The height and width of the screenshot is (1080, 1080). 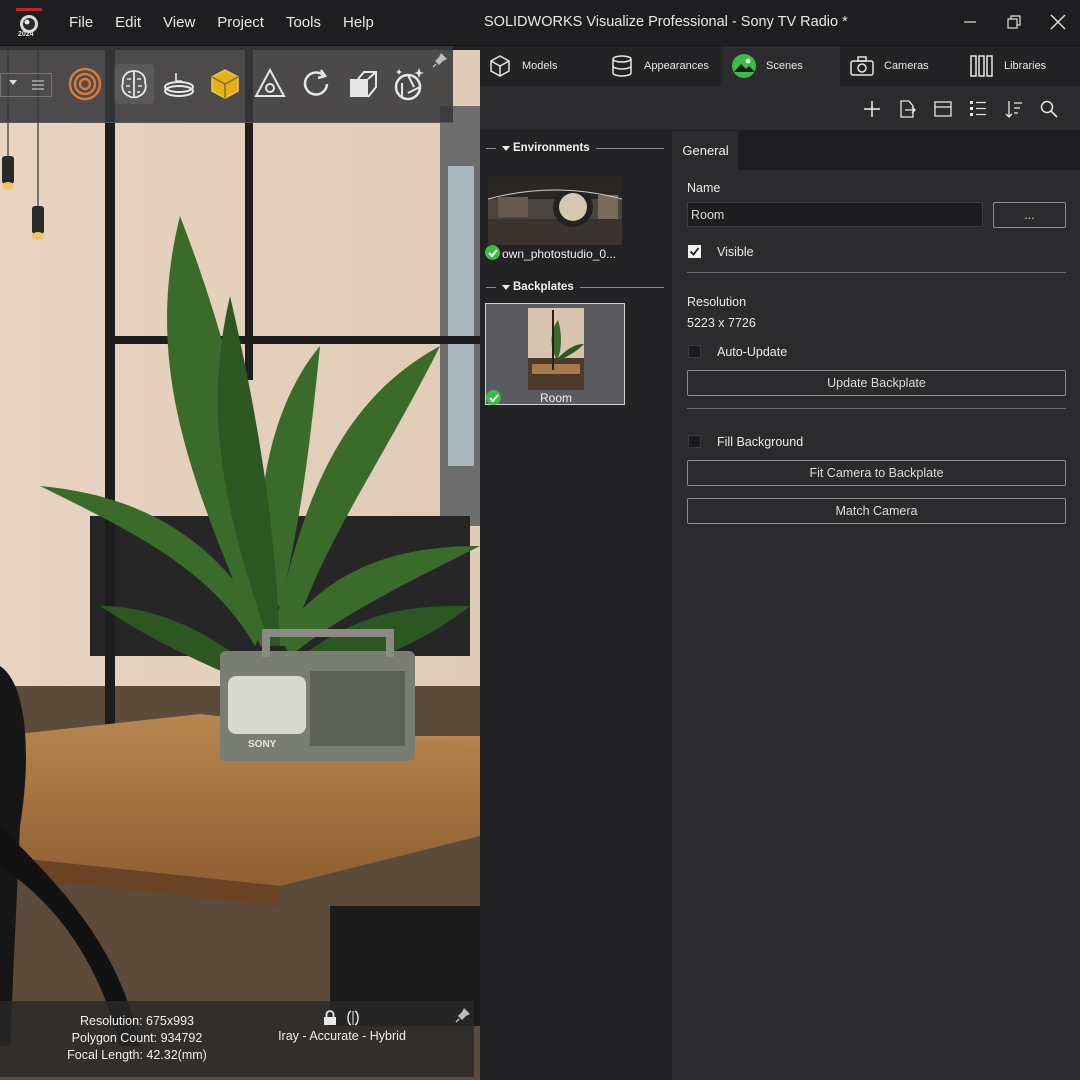 What do you see at coordinates (353, 1018) in the screenshot?
I see `stereo-icon` at bounding box center [353, 1018].